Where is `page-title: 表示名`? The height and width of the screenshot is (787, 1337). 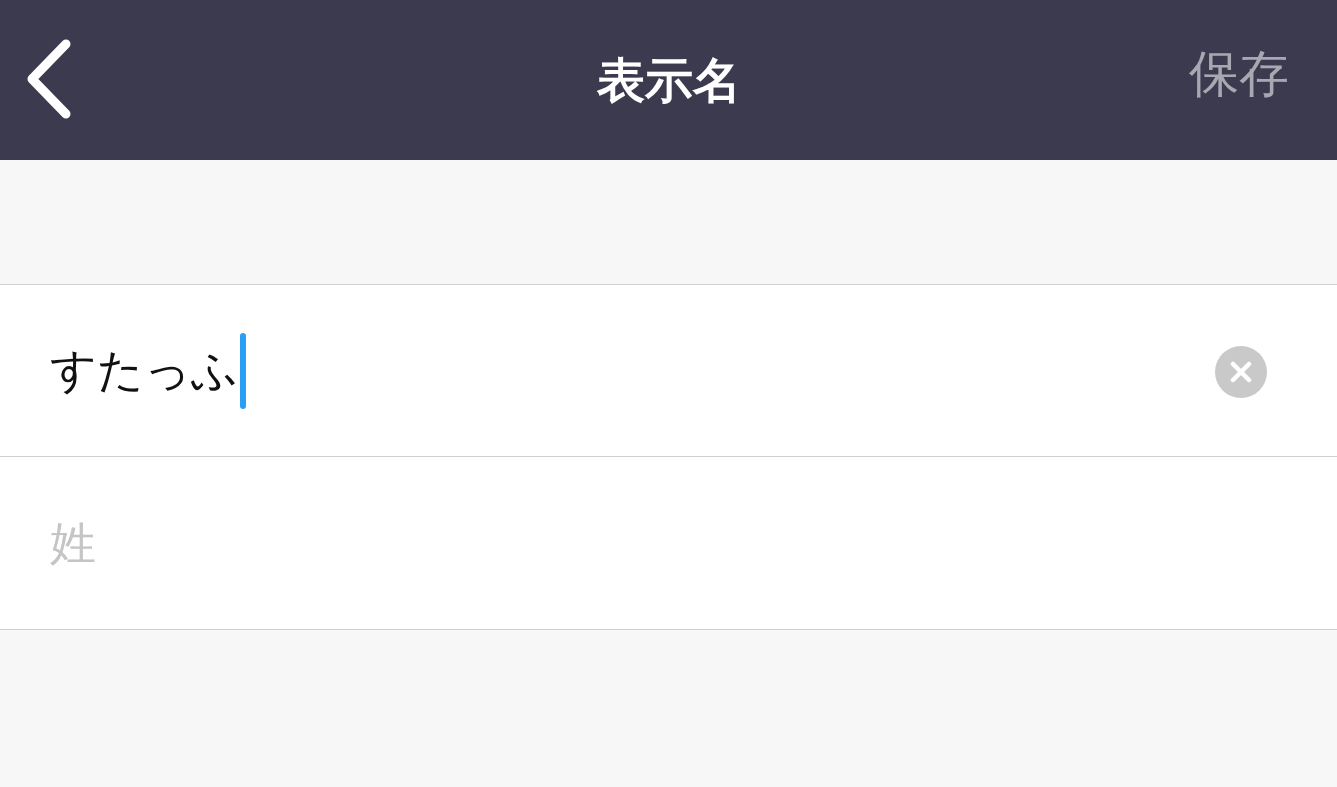
page-title: 表示名 is located at coordinates (668, 80).